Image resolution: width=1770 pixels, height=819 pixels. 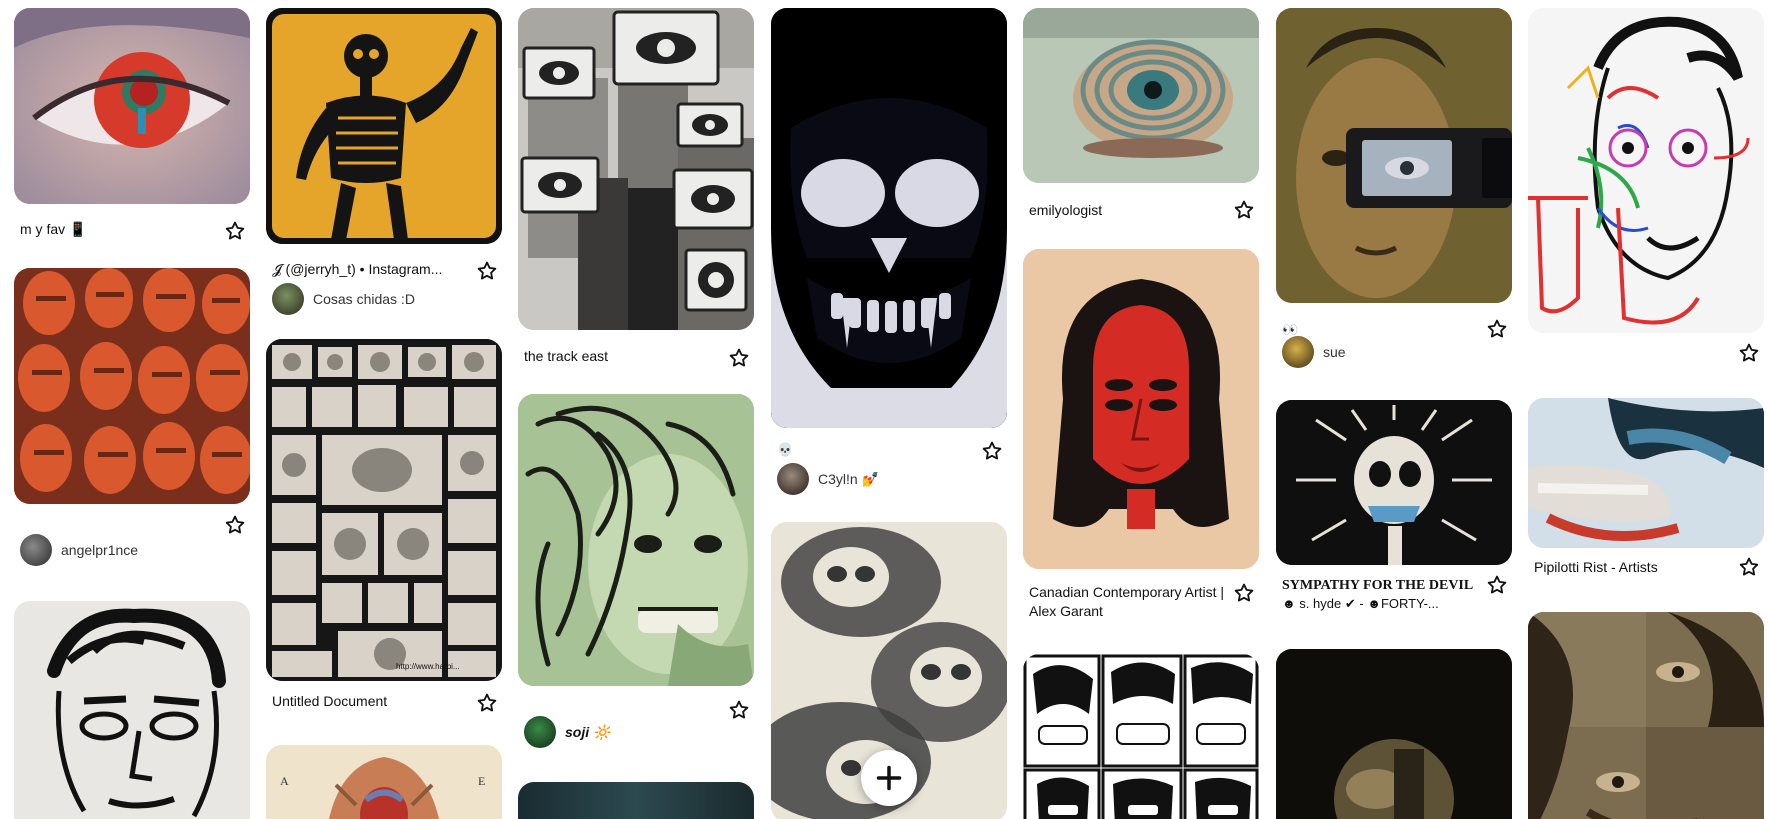 I want to click on pin-title: Untitled Document, so click(x=330, y=701).